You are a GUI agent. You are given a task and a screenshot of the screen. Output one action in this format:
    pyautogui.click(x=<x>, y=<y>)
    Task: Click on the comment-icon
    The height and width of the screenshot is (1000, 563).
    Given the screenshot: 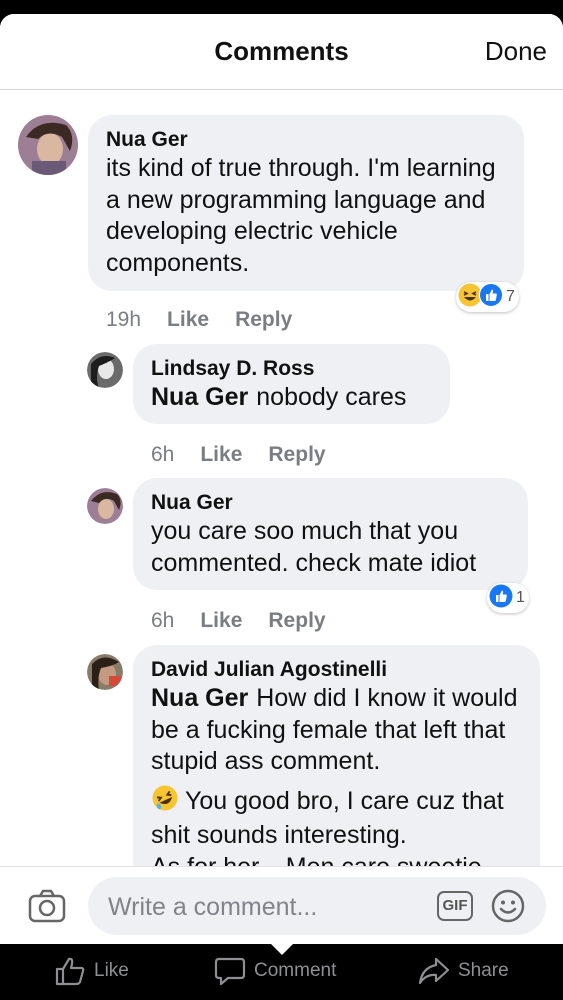 What is the action you would take?
    pyautogui.click(x=230, y=971)
    